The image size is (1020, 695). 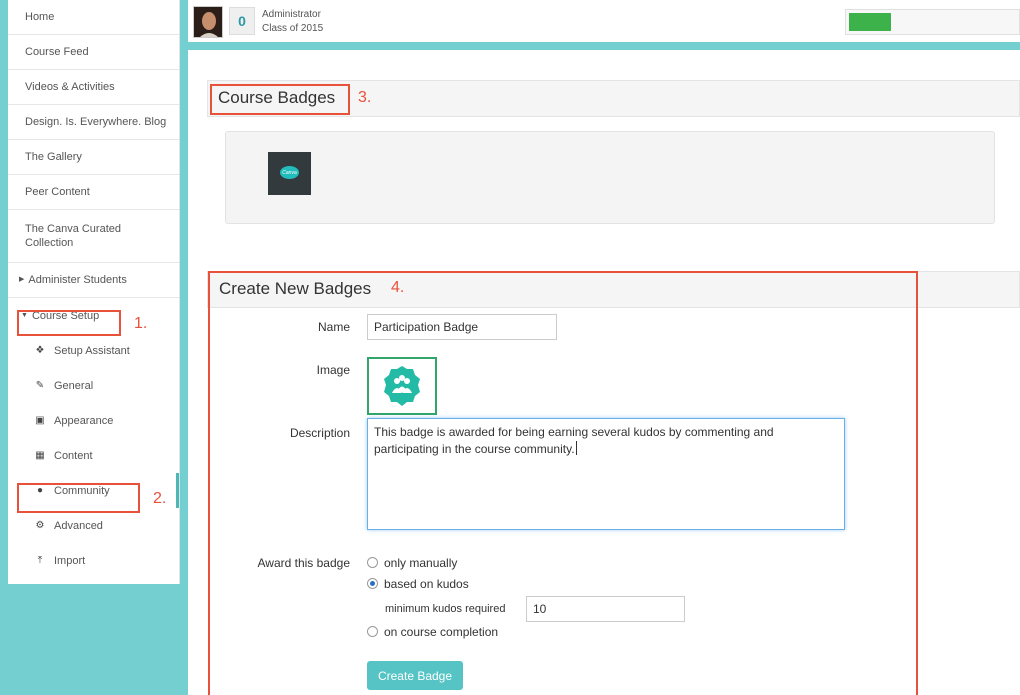 I want to click on sidebar-sub-label: Content, so click(x=73, y=455).